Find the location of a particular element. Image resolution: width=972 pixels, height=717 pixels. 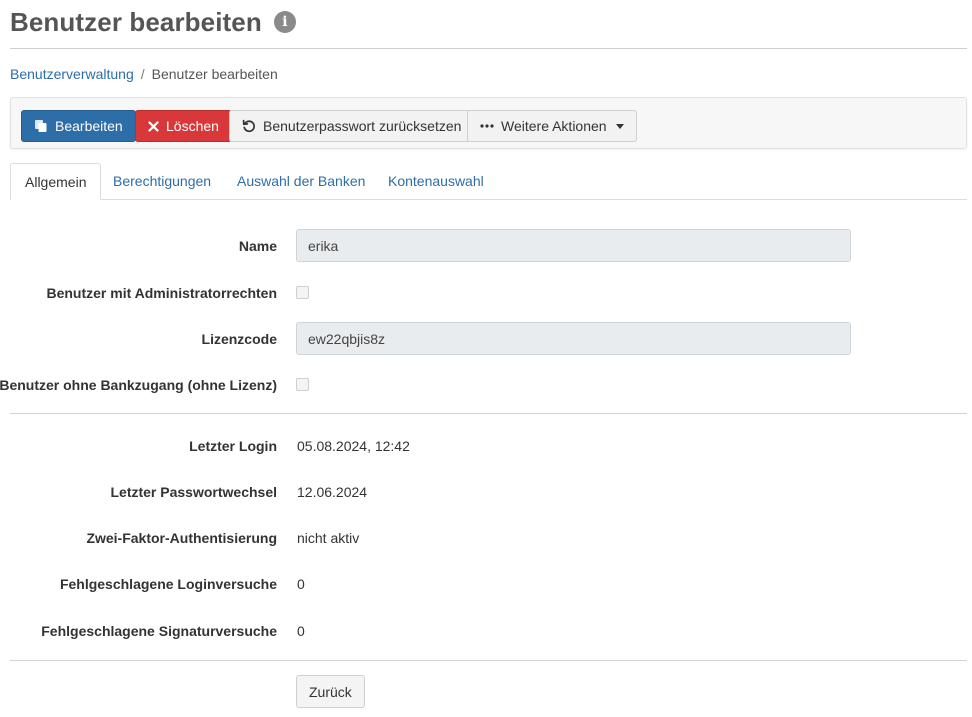

title-divider is located at coordinates (488, 48).